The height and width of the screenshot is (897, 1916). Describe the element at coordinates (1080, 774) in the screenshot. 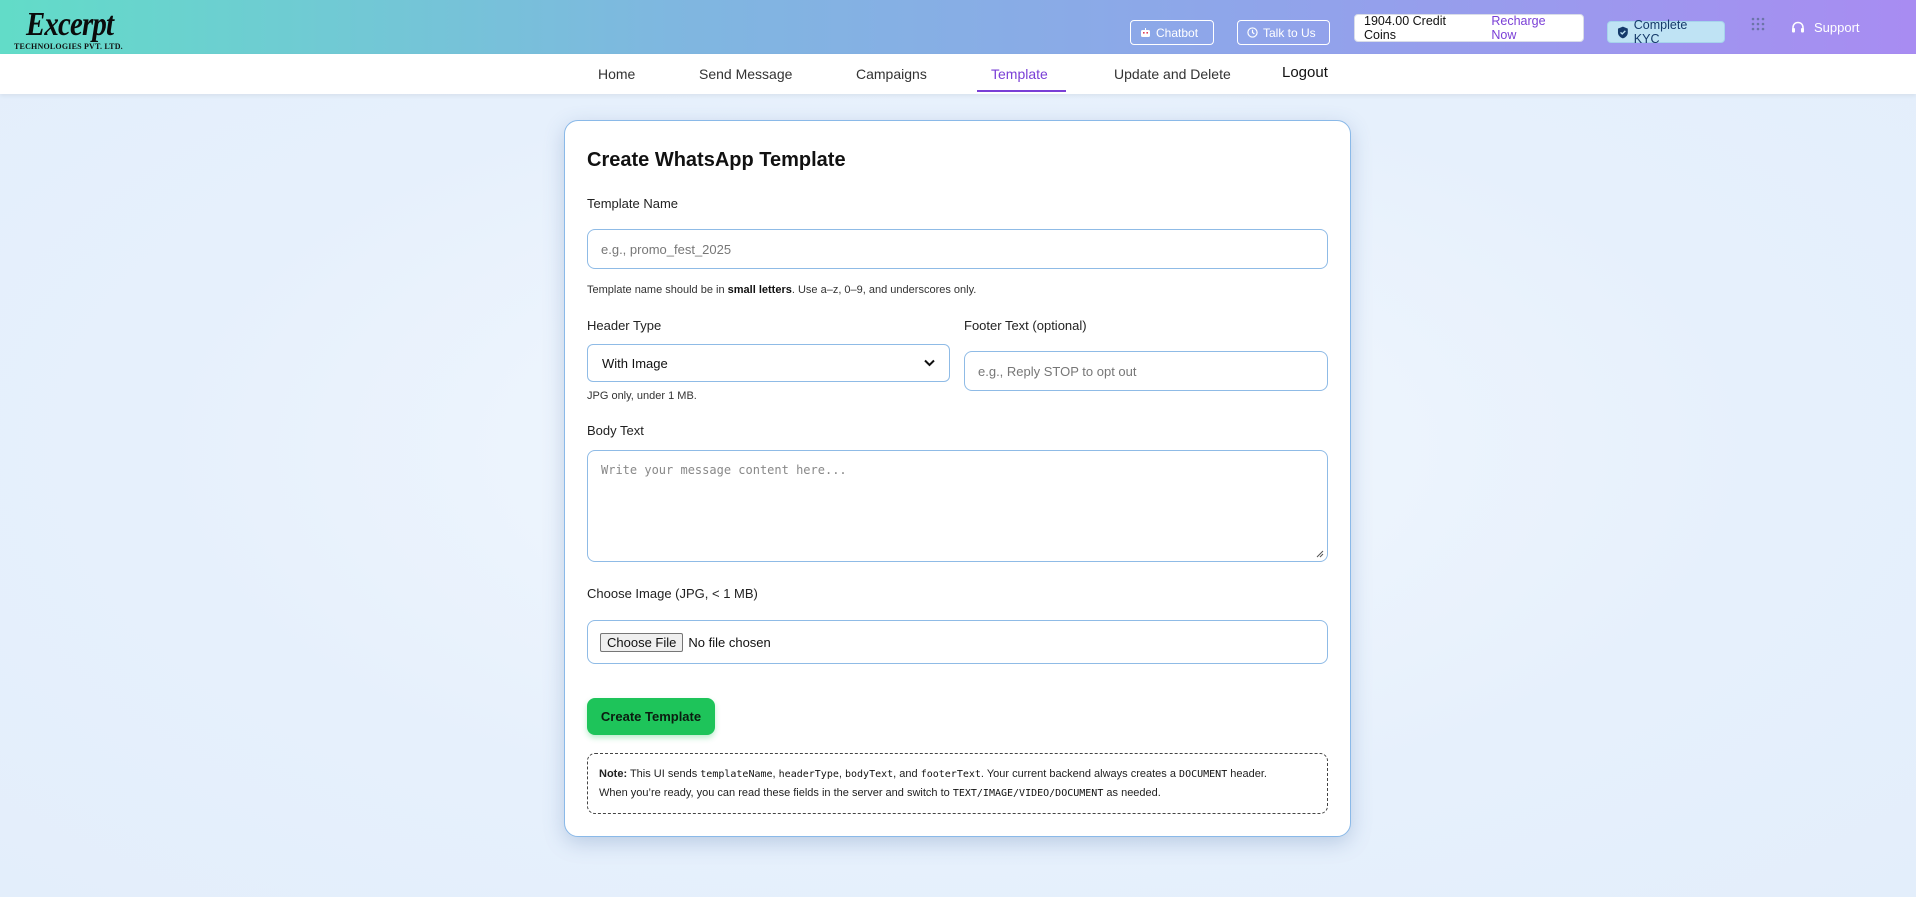

I see `note-text: . Your current backend always creates a` at that location.